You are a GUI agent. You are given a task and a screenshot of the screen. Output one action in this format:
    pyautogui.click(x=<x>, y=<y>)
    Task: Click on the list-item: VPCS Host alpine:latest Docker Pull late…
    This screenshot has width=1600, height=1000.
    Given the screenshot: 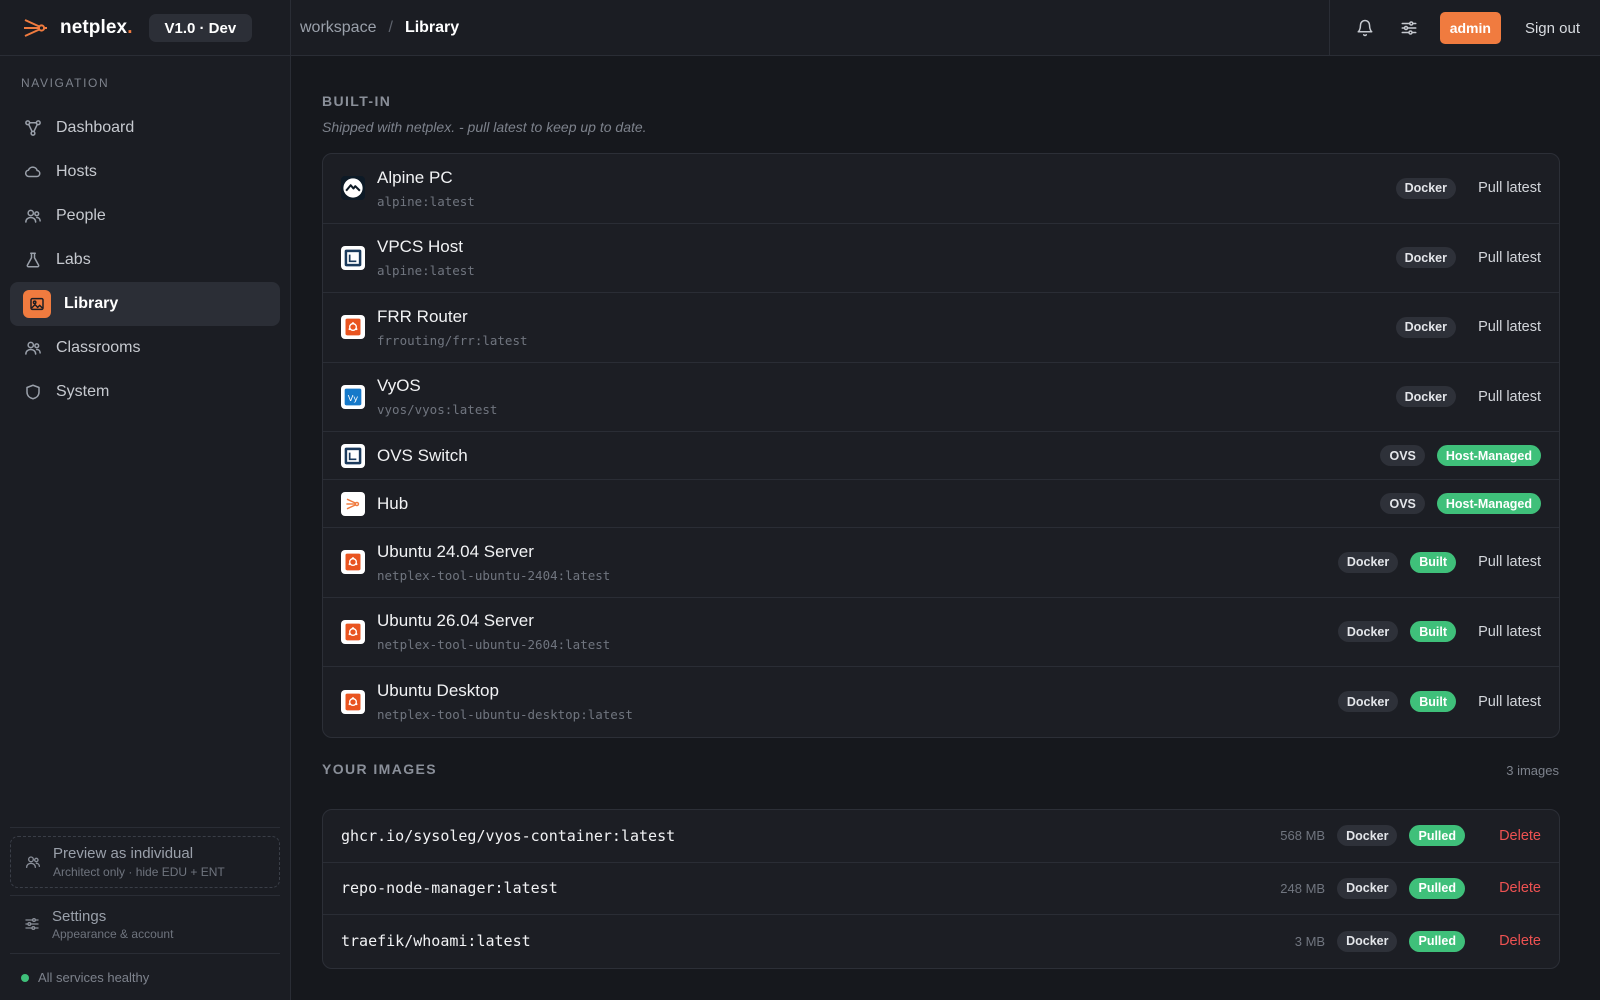 What is the action you would take?
    pyautogui.click(x=941, y=258)
    